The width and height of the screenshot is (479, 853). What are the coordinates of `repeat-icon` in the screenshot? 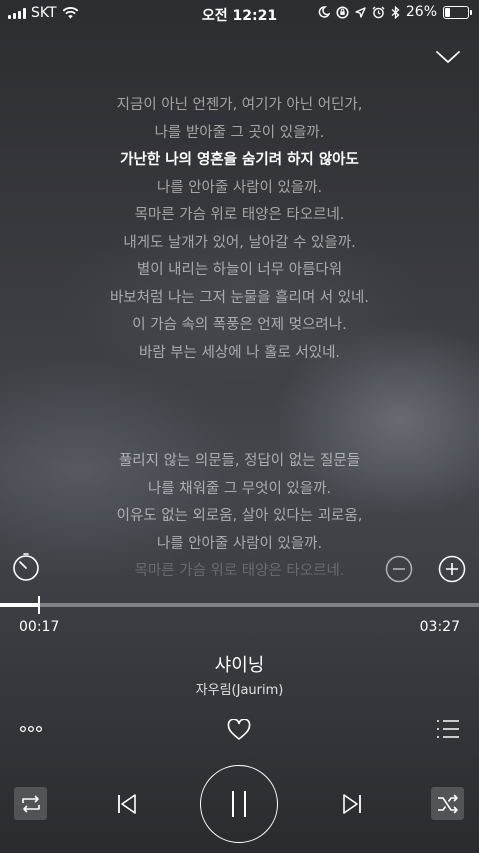 It's located at (30, 803).